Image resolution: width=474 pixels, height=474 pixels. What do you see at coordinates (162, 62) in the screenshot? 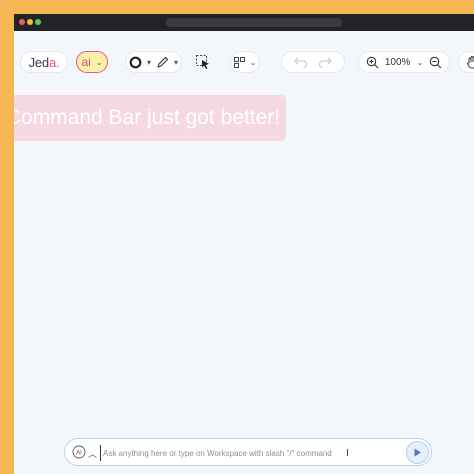
I see `pencil-icon` at bounding box center [162, 62].